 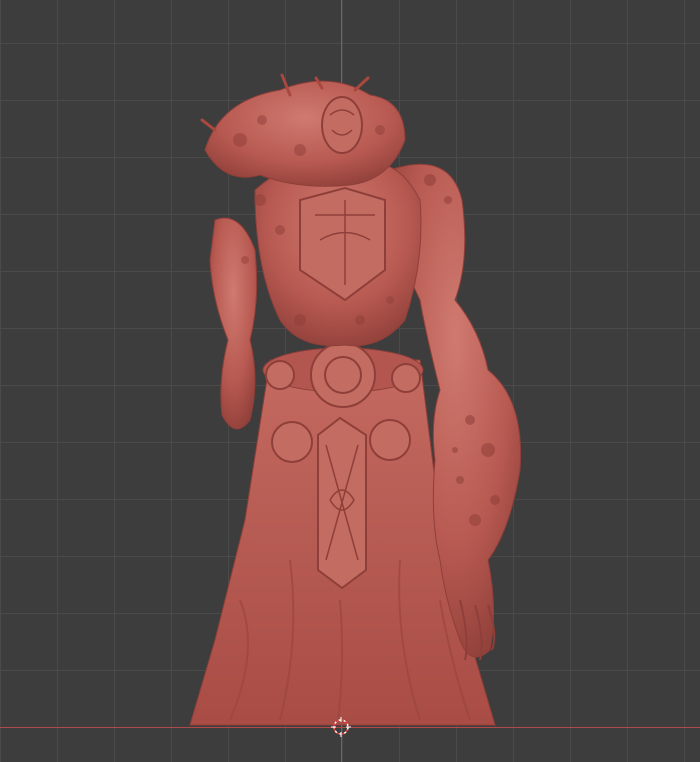 I want to click on 3d-cursor-icon, so click(x=341, y=727).